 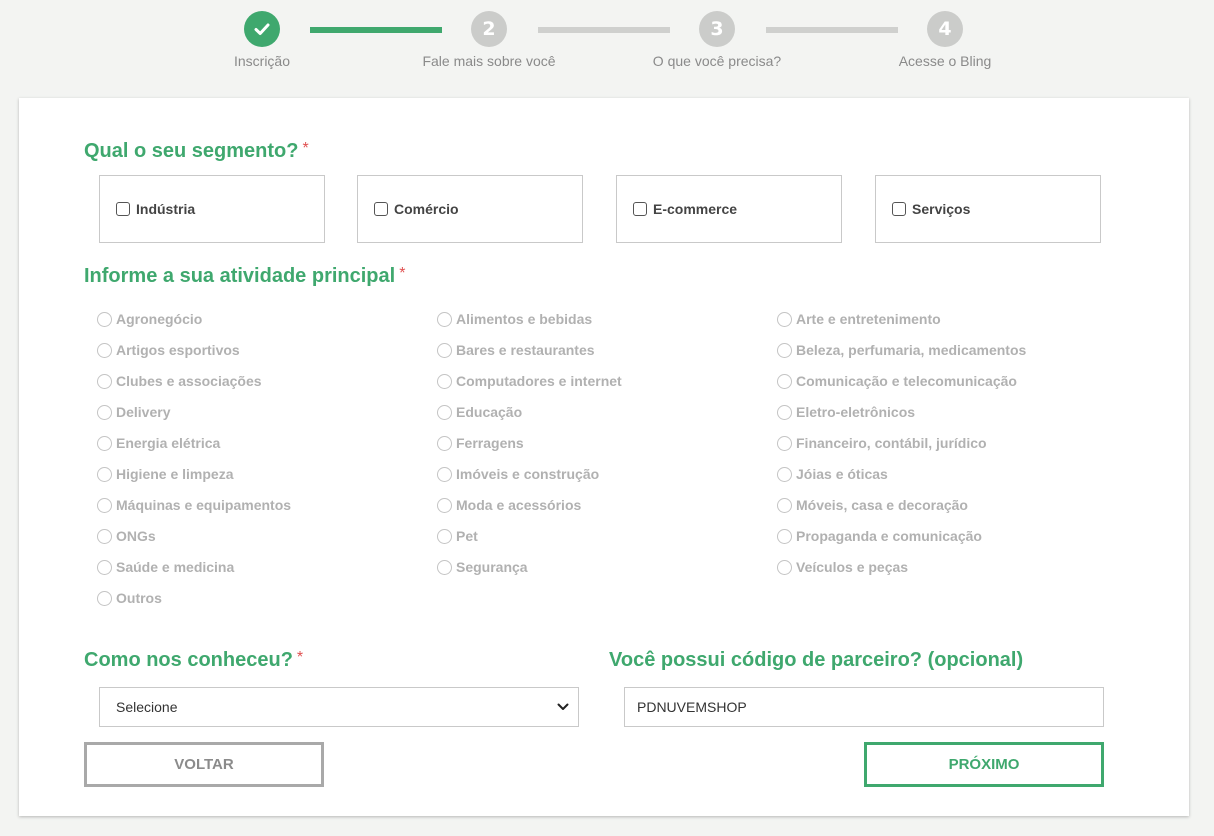 What do you see at coordinates (470, 209) in the screenshot?
I see `segment-option-comercio: Comércio` at bounding box center [470, 209].